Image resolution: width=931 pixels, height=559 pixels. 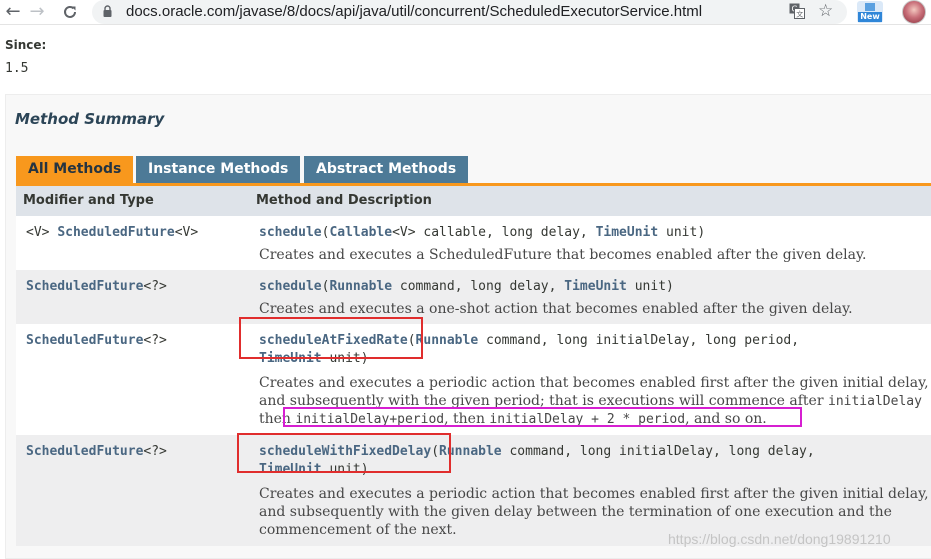 I want to click on profile-avatar, so click(x=914, y=12).